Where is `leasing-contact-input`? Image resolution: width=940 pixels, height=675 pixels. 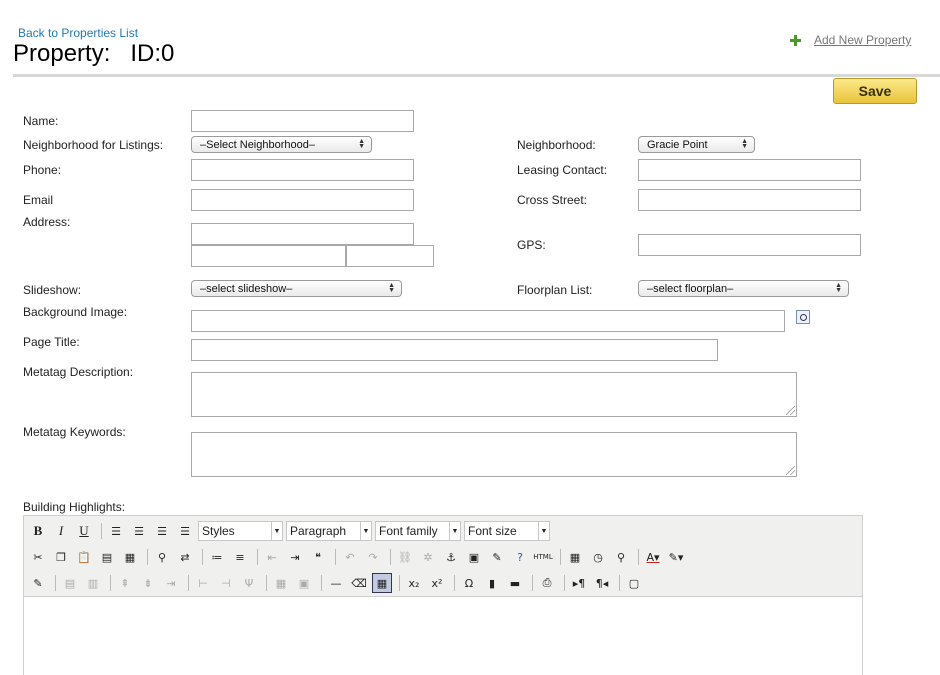
leasing-contact-input is located at coordinates (749, 170).